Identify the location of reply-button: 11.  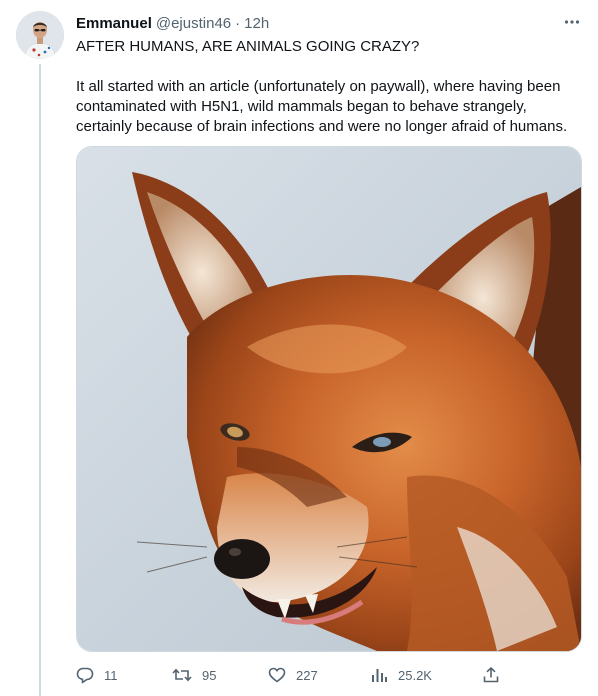
(97, 675).